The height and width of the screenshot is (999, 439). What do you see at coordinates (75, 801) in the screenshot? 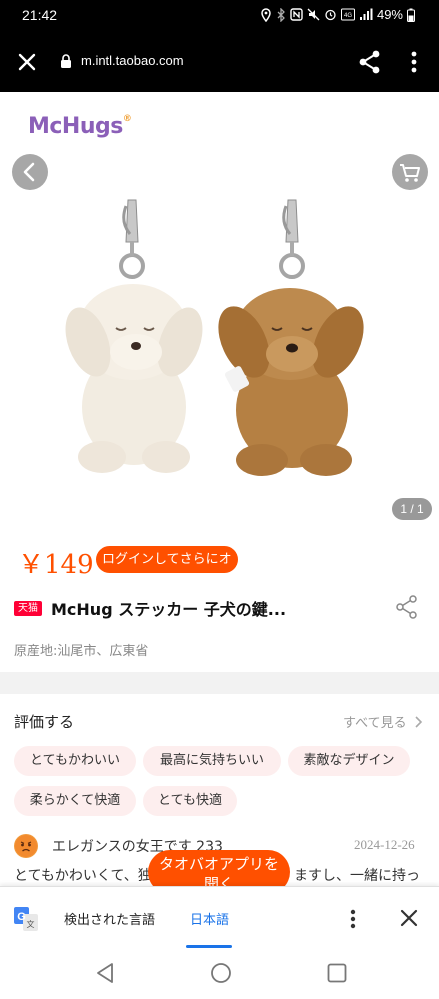
I see `review-tag: 柔らかくて快適` at bounding box center [75, 801].